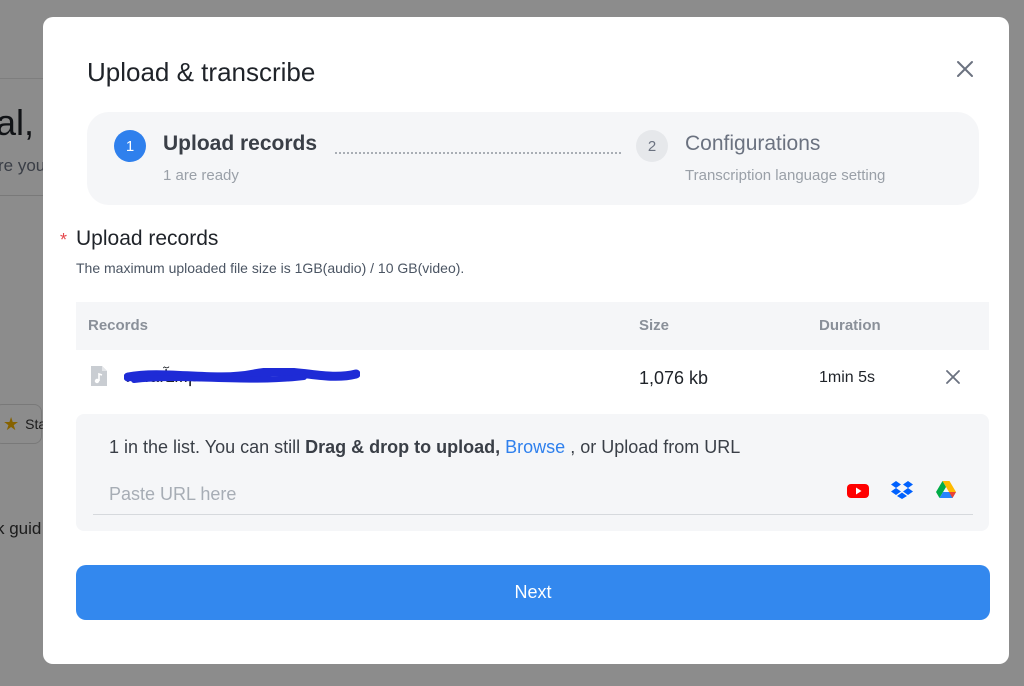  Describe the element at coordinates (64, 240) in the screenshot. I see `required-mark: *` at that location.